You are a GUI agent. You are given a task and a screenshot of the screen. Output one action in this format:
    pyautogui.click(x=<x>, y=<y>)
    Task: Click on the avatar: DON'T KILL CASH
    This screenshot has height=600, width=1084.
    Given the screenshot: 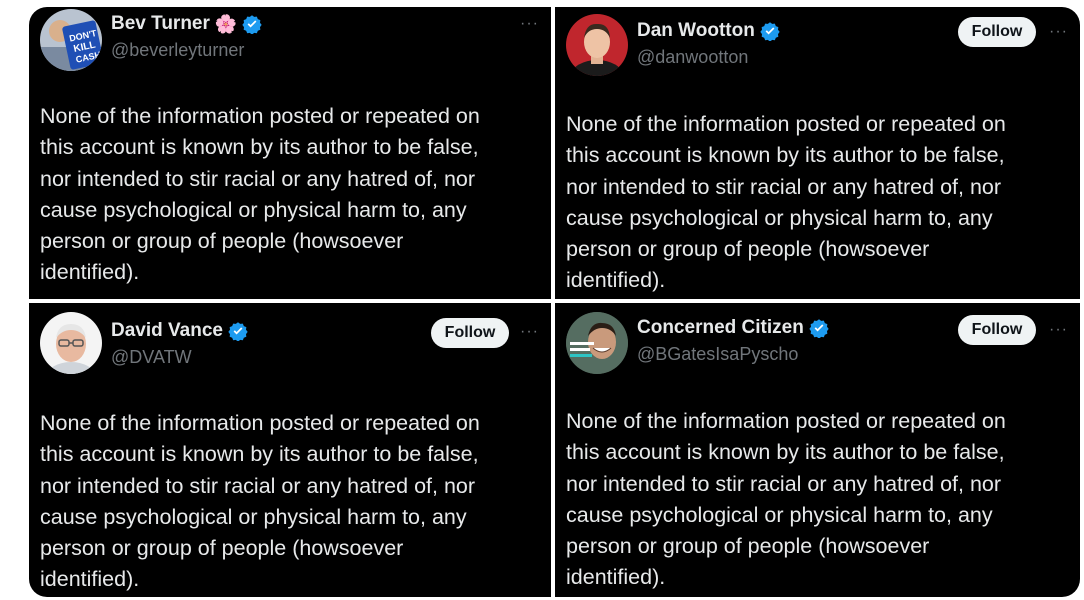 What is the action you would take?
    pyautogui.click(x=71, y=40)
    